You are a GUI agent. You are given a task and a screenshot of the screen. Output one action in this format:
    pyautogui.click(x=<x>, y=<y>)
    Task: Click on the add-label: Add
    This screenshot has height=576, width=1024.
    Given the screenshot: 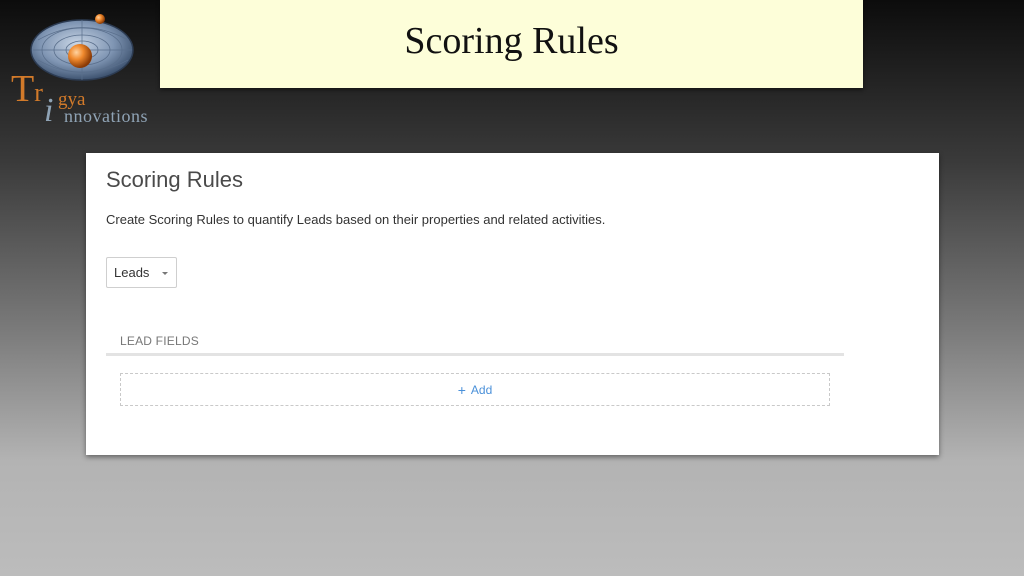 What is the action you would take?
    pyautogui.click(x=481, y=389)
    